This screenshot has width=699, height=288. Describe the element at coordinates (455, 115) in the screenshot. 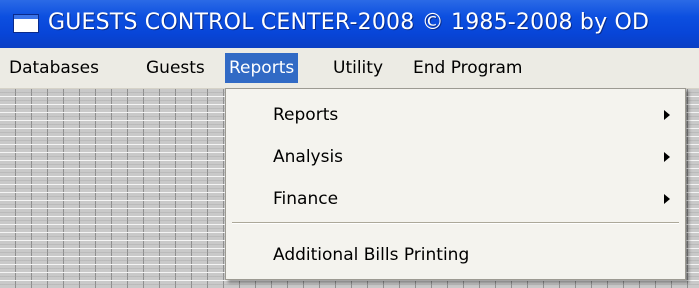

I see `menuitem-reports: Reports` at that location.